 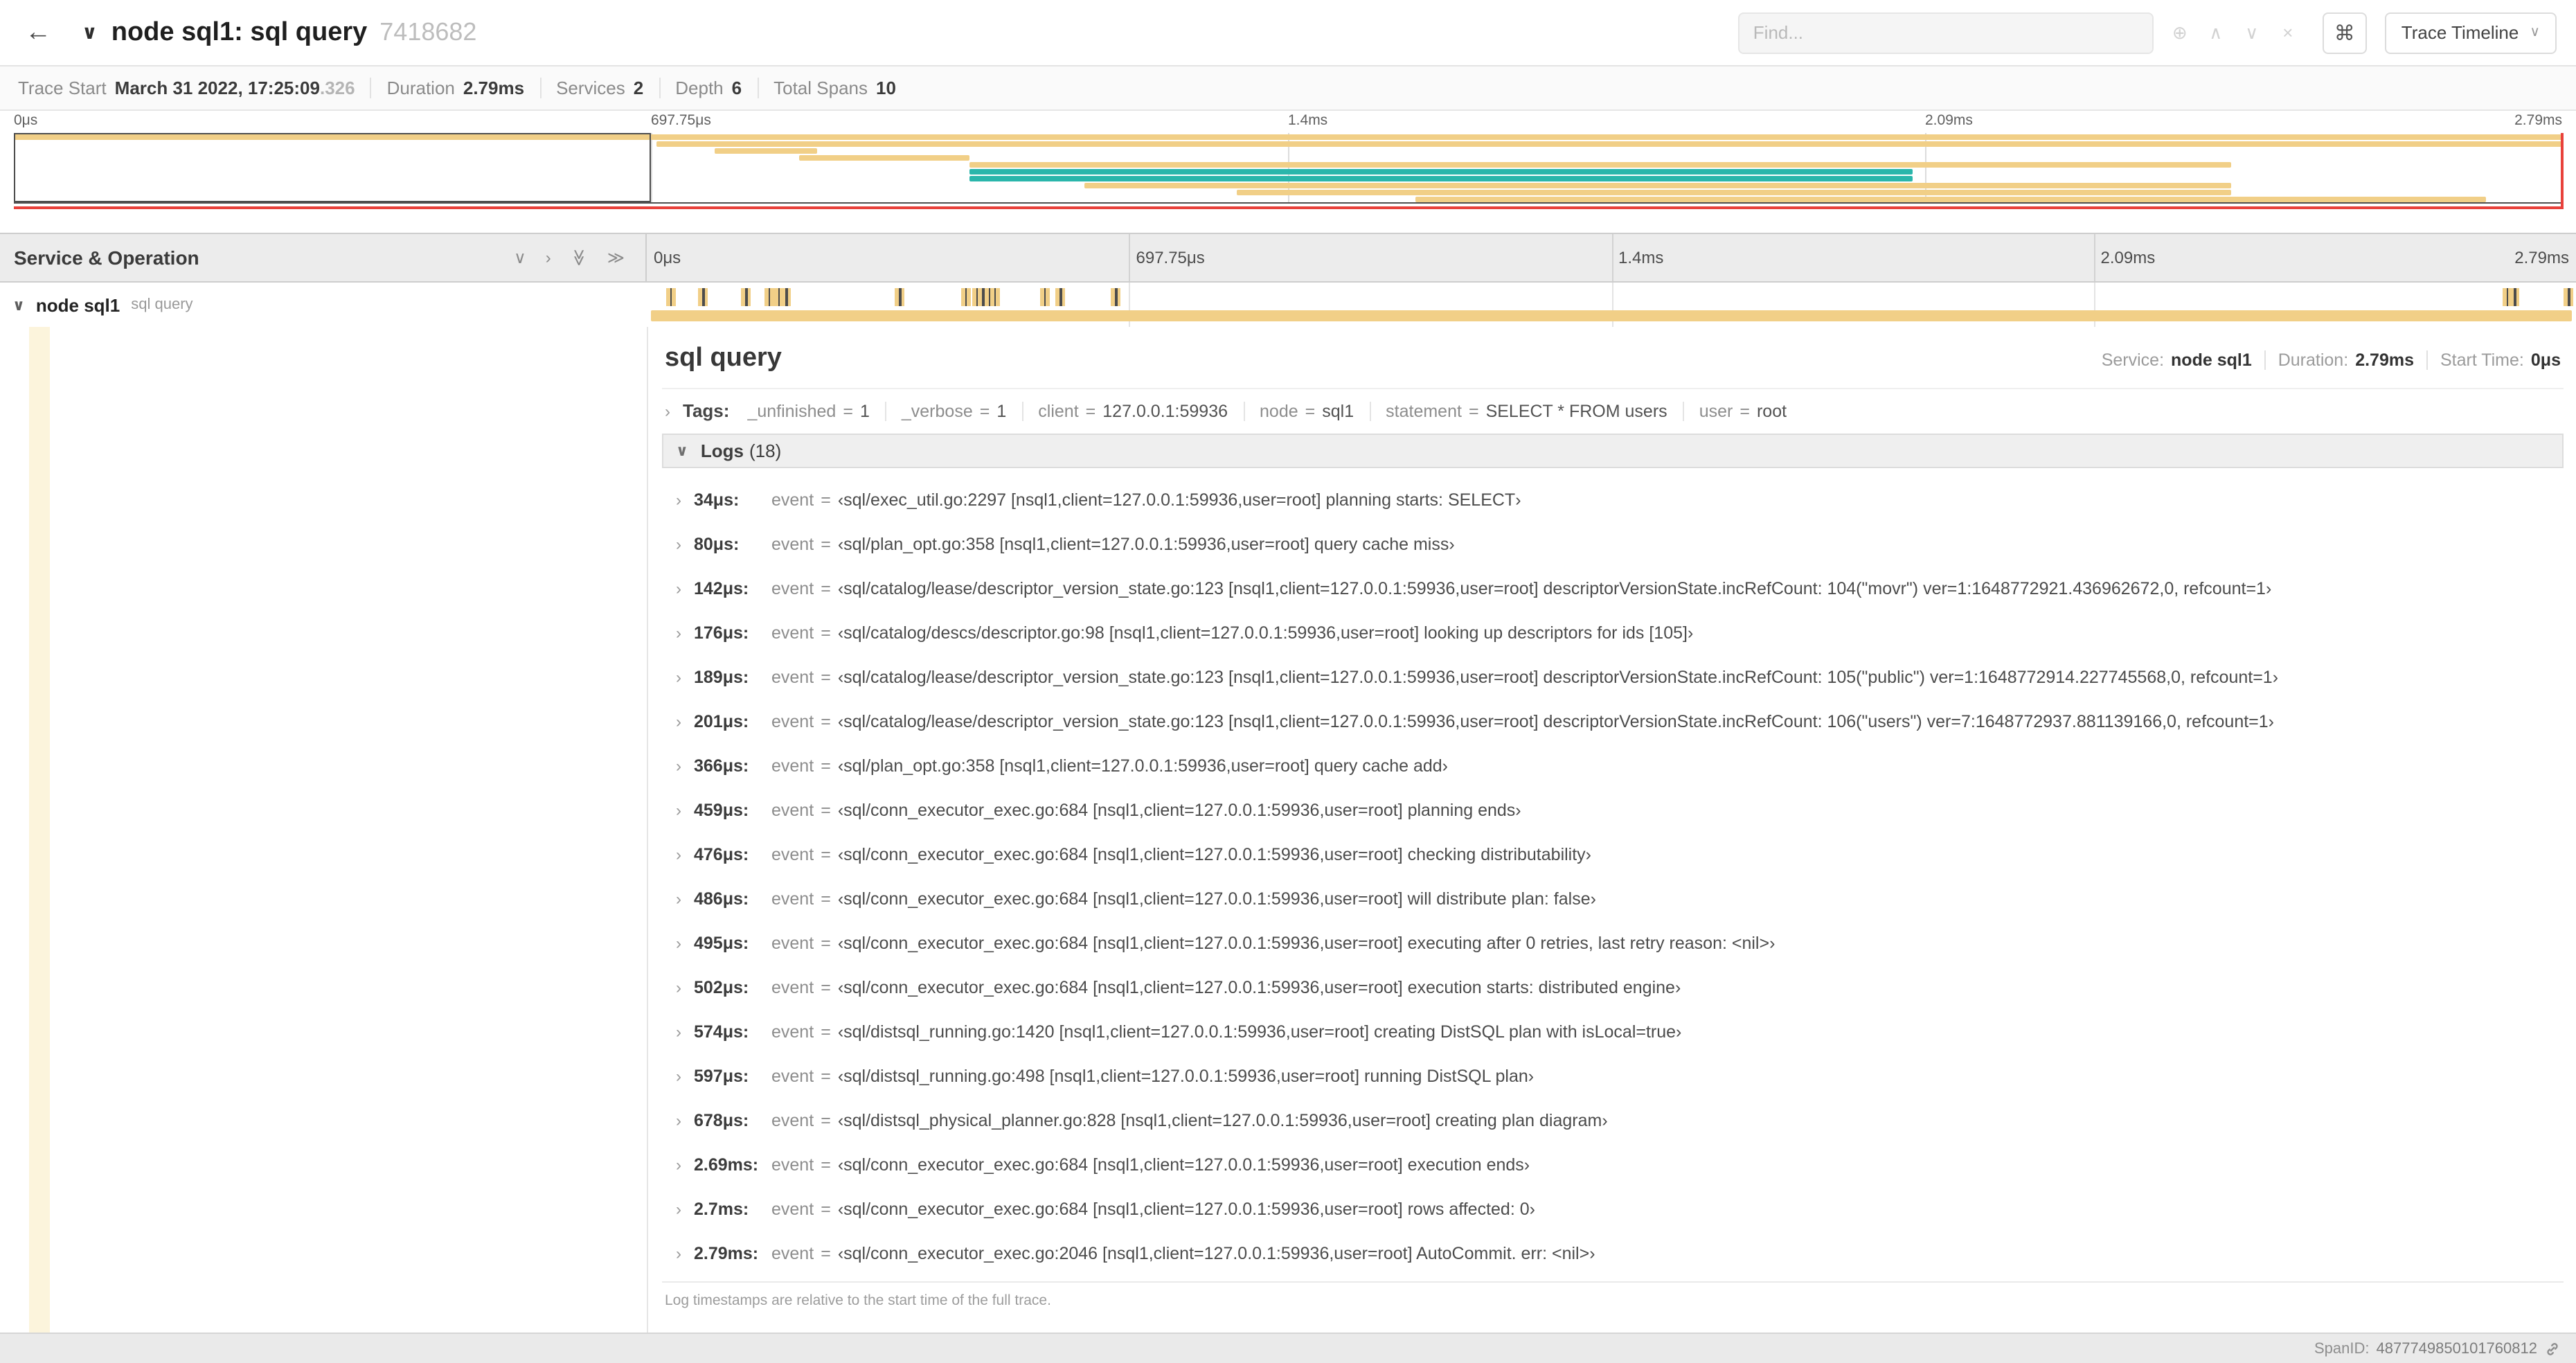 What do you see at coordinates (2216, 33) in the screenshot?
I see `prev-match-icon: ∧` at bounding box center [2216, 33].